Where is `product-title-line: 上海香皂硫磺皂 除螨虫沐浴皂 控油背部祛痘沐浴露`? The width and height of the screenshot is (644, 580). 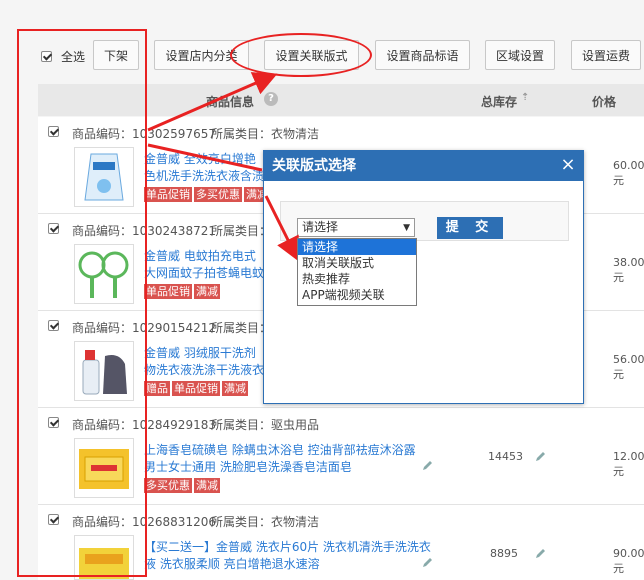 product-title-line: 上海香皂硫磺皂 除螨虫沐浴皂 控油背部祛痘沐浴露 is located at coordinates (280, 450).